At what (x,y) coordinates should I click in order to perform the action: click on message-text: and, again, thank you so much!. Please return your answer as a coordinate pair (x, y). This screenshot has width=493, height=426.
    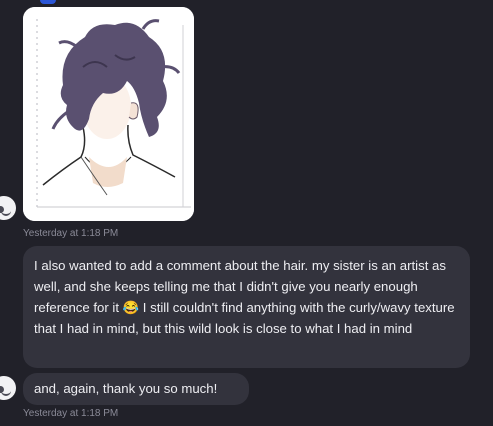
    Looking at the image, I should click on (126, 388).